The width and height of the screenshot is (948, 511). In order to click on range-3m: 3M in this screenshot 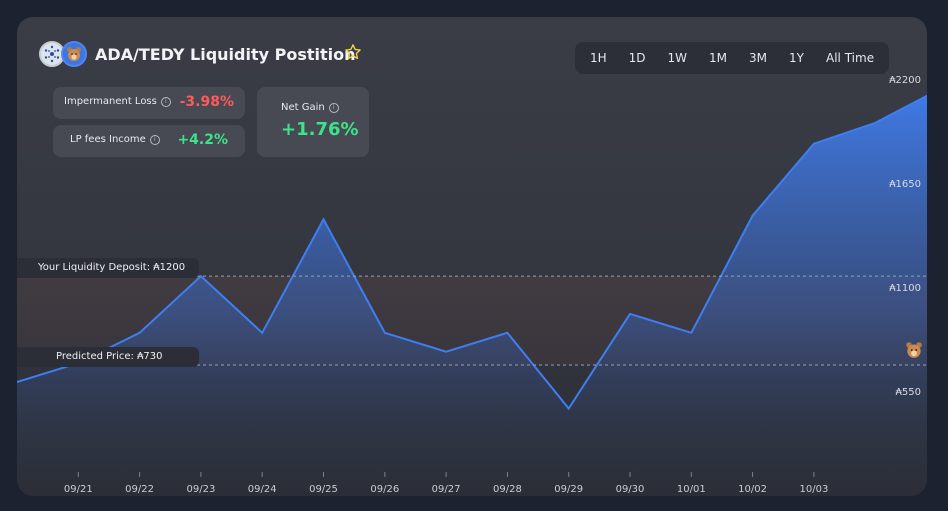, I will do `click(758, 58)`.